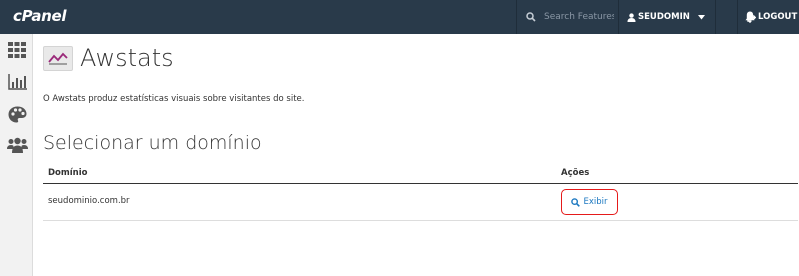 The width and height of the screenshot is (799, 276). I want to click on column-header-domain: Domínio, so click(68, 173).